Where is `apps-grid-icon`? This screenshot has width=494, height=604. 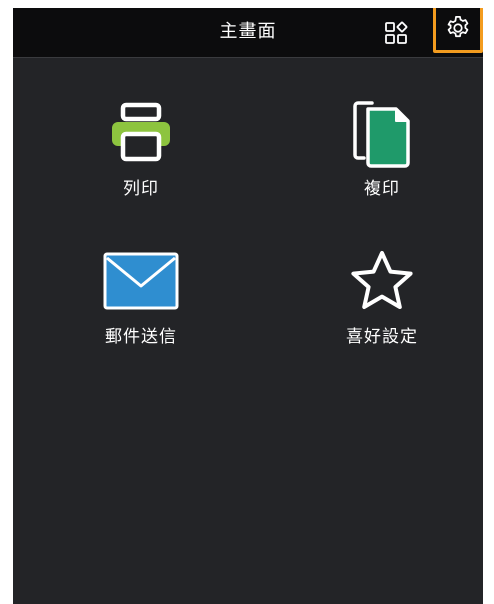 apps-grid-icon is located at coordinates (396, 32).